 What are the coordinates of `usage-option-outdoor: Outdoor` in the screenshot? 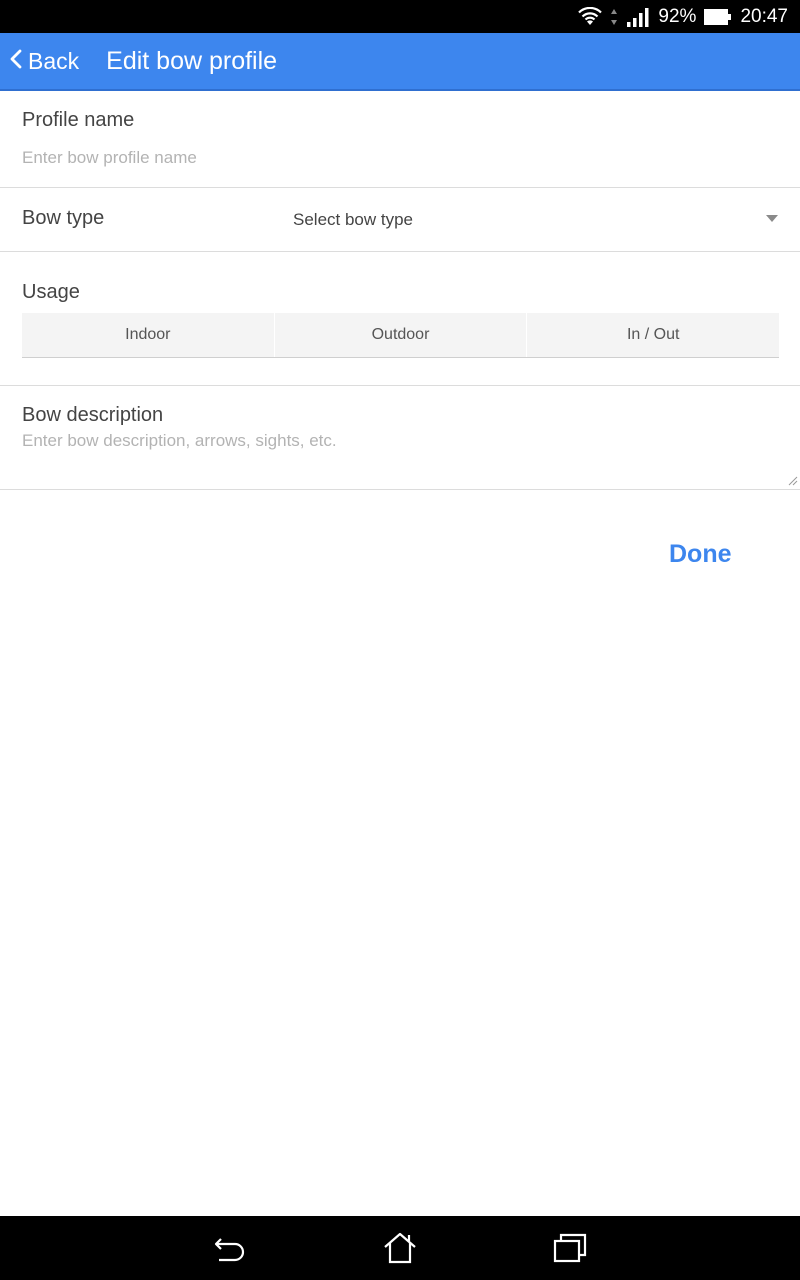 It's located at (400, 335).